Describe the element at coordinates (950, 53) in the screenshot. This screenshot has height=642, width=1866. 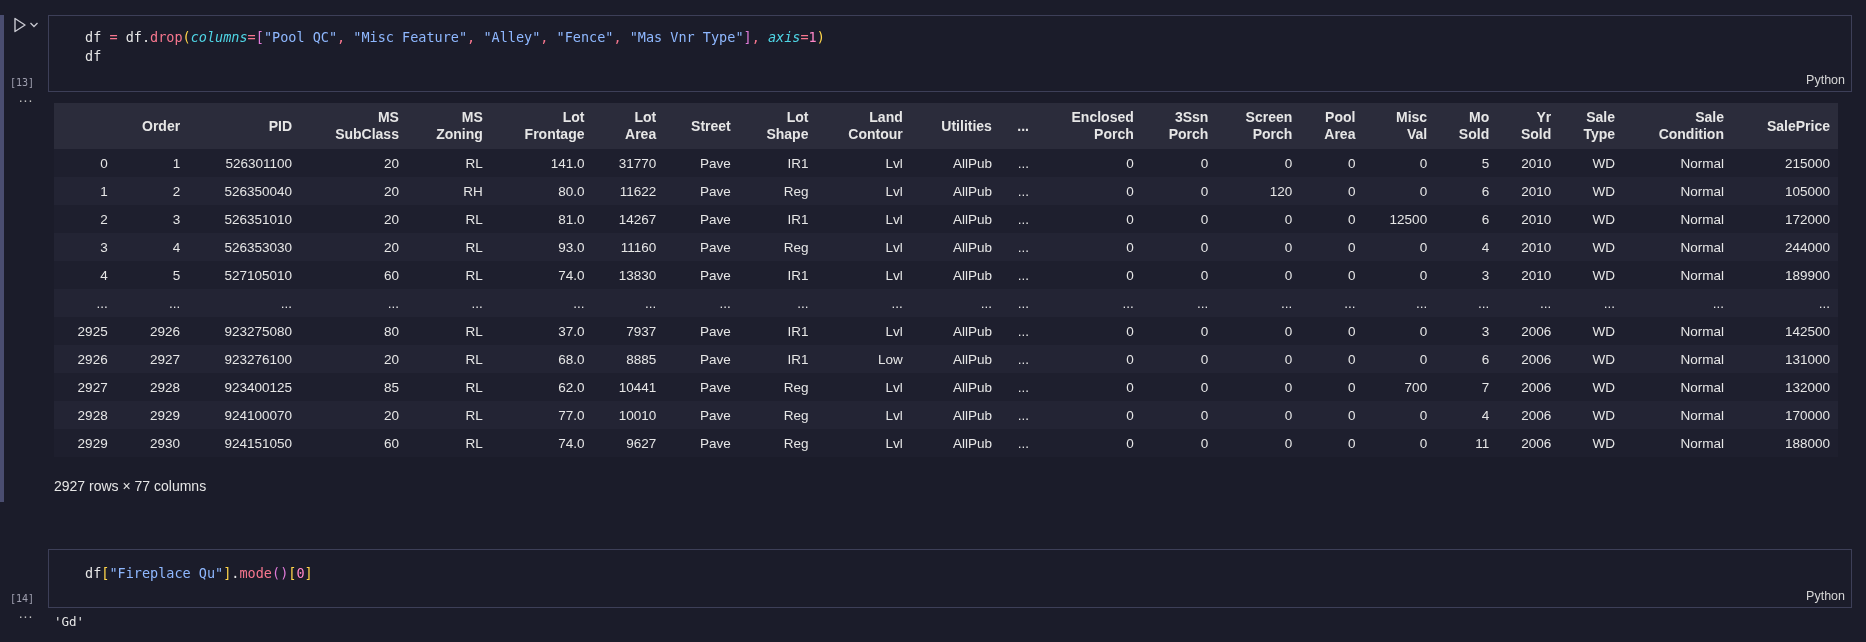
I see `code-cell: df = df.drop(columns=["Pool QC", "Misc Feature", "Alley", "Fence", "Mas Vnr Type"], axis=1) df Python` at that location.